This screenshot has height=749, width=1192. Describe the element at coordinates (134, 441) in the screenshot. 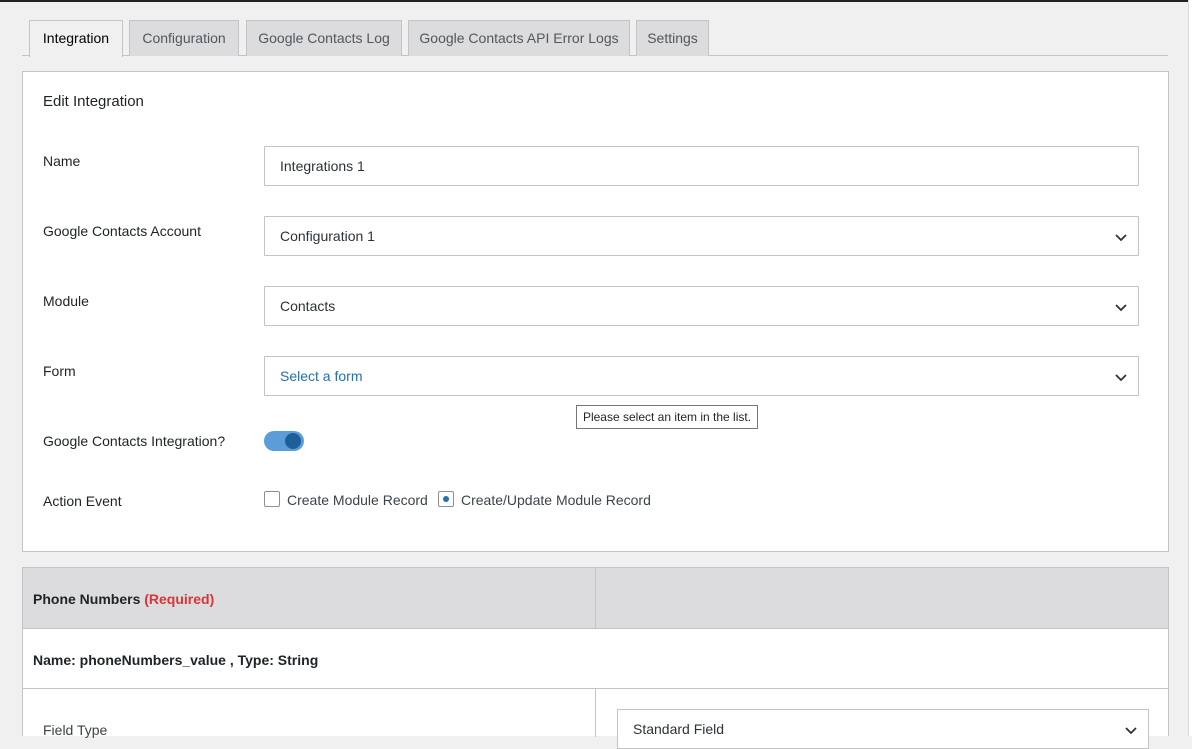

I see `integration-toggle-label: Google Contacts Integration?` at that location.